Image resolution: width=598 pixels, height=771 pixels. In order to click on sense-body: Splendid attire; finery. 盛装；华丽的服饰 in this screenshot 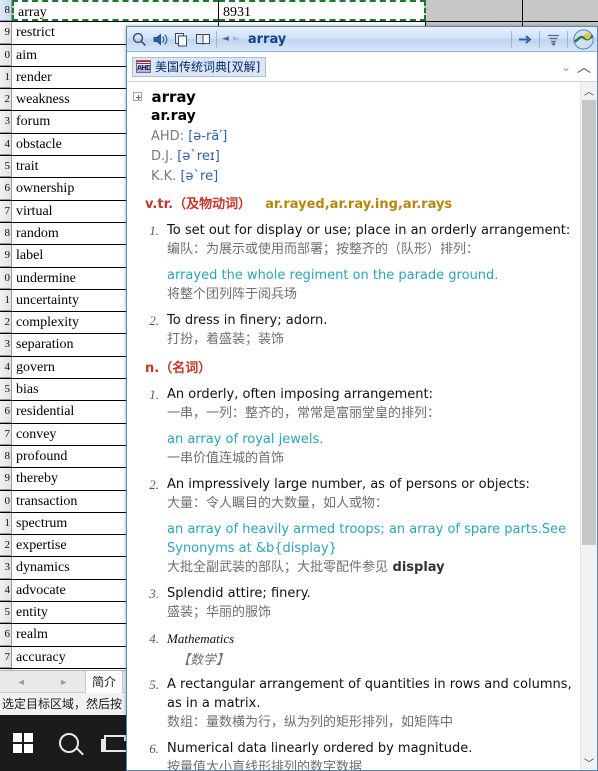, I will do `click(370, 603)`.